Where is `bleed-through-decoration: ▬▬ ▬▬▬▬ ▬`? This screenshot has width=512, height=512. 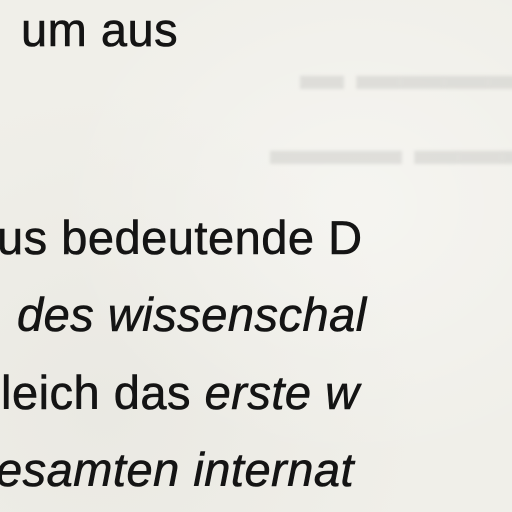
bleed-through-decoration: ▬▬ ▬▬▬▬ ▬ is located at coordinates (406, 74).